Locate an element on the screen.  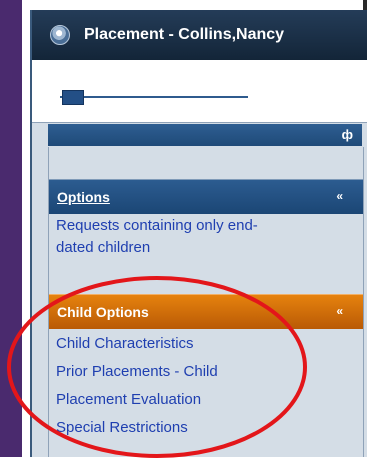
link-placement-evaluation: Placement Evaluation is located at coordinates (128, 399).